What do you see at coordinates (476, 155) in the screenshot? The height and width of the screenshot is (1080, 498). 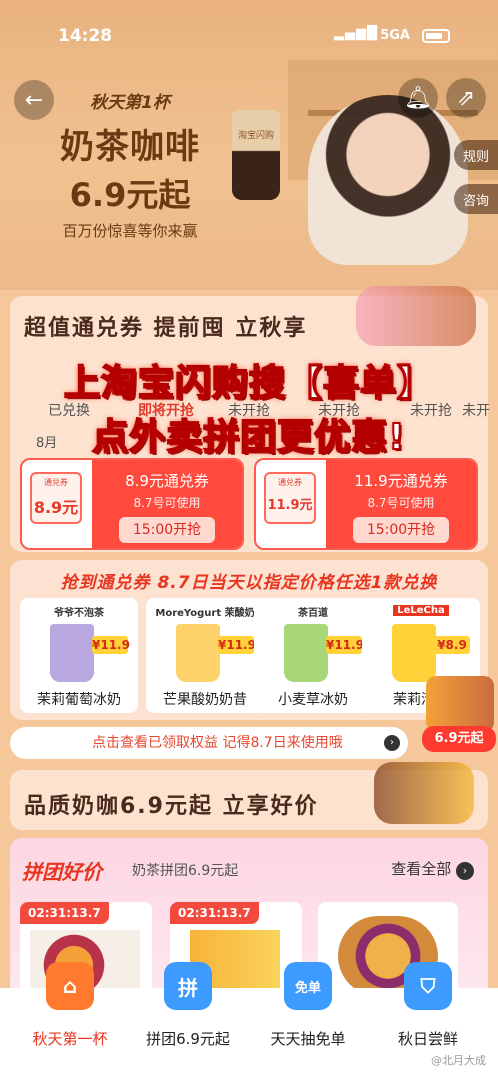 I see `rules-button: 规则` at bounding box center [476, 155].